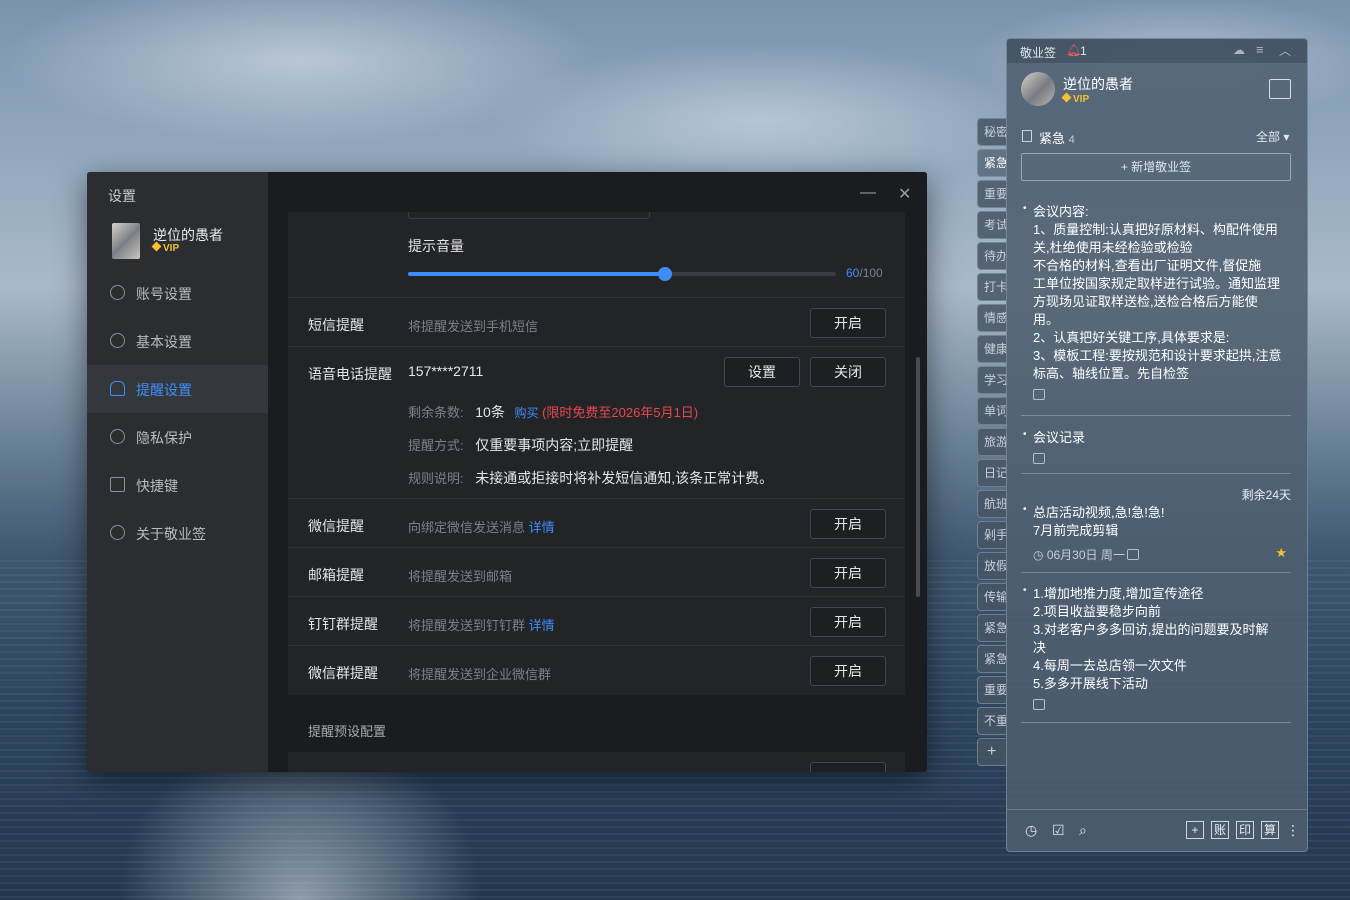  Describe the element at coordinates (918, 477) in the screenshot. I see `content-scrollbar` at that location.